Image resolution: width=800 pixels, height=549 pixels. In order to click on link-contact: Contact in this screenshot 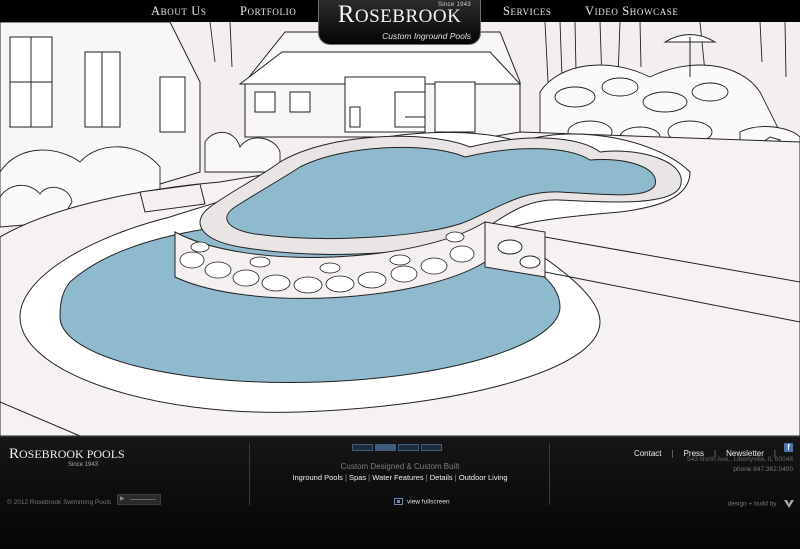, I will do `click(648, 453)`.